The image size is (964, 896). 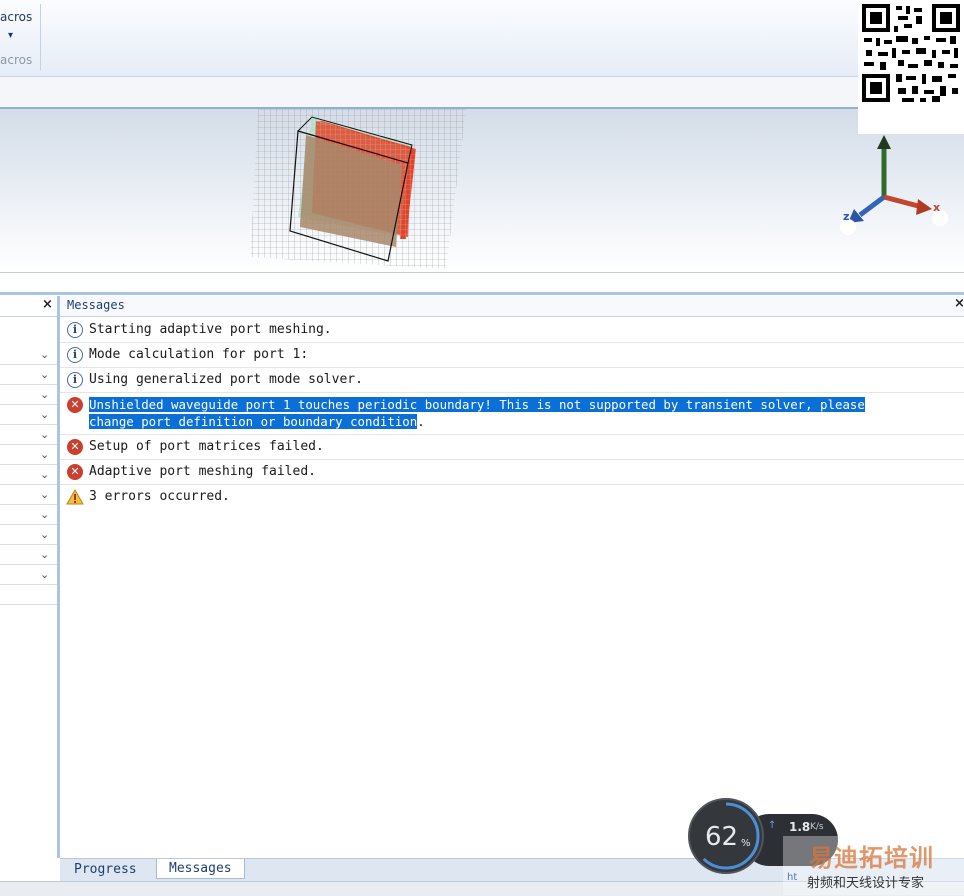 What do you see at coordinates (911, 53) in the screenshot?
I see `qr-code-image` at bounding box center [911, 53].